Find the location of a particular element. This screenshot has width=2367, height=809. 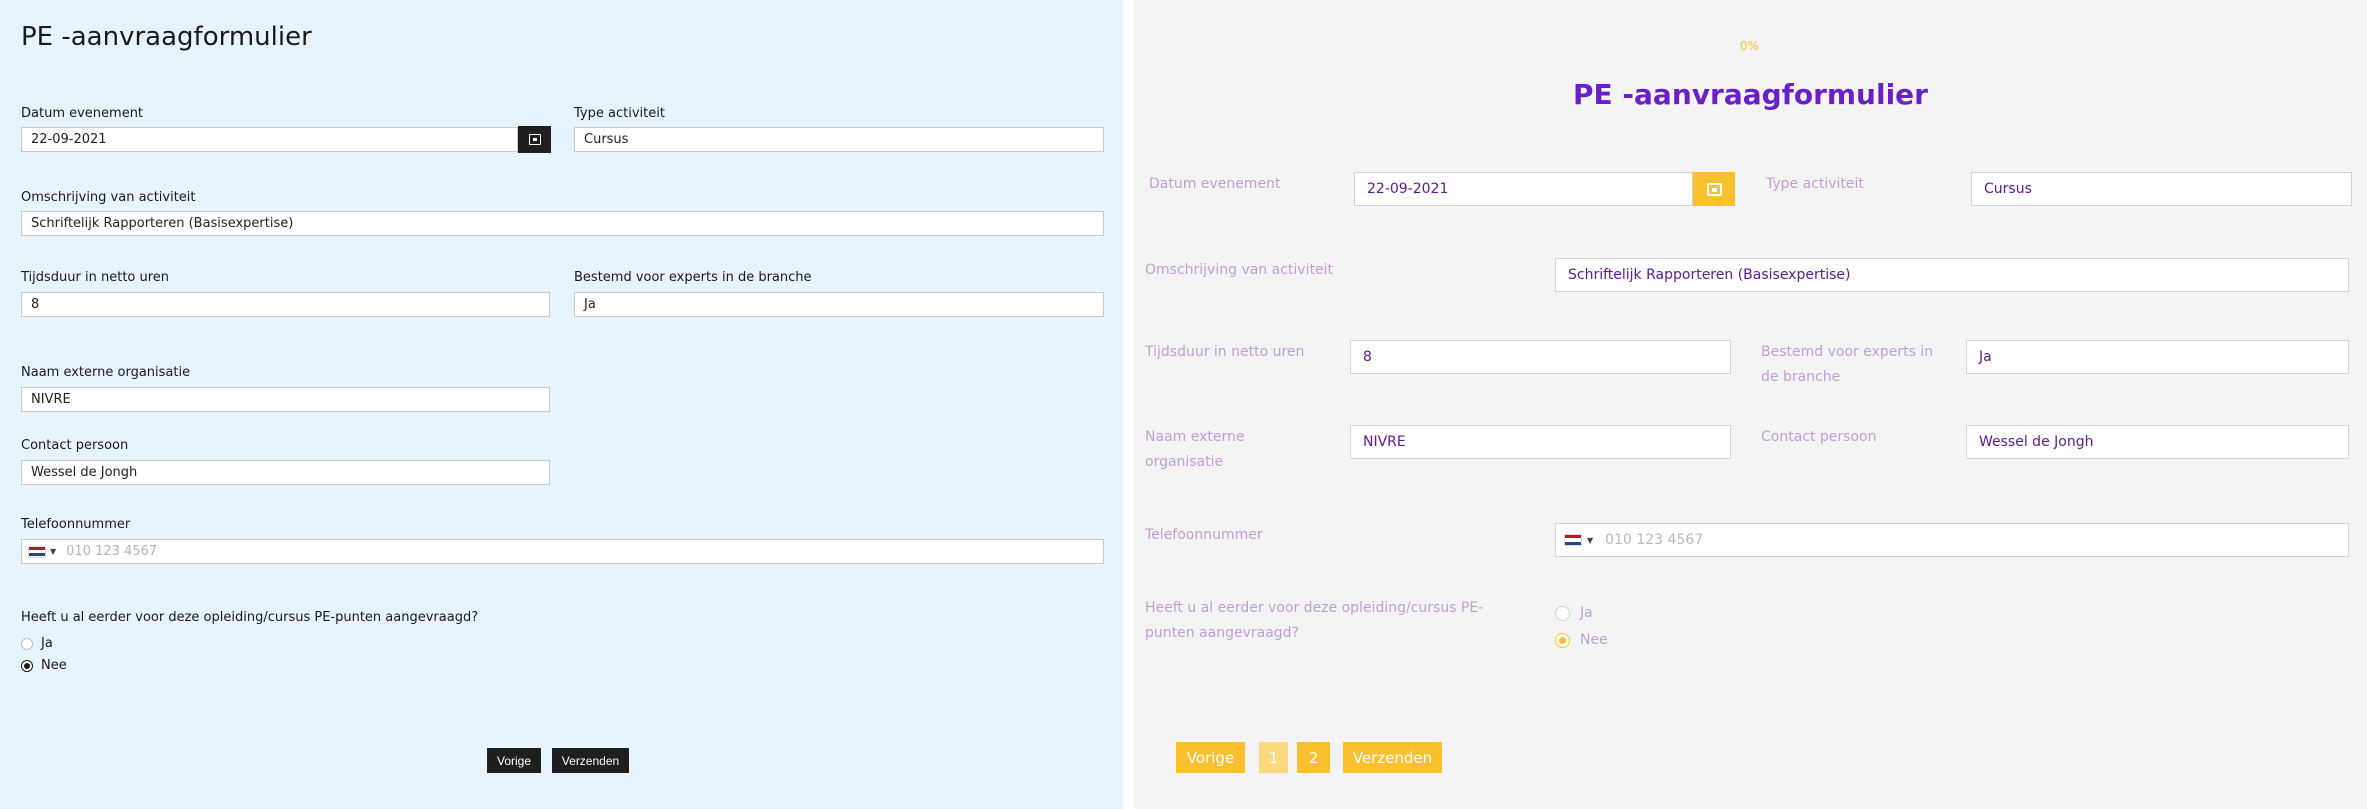

panel-divider is located at coordinates (1128, 404).